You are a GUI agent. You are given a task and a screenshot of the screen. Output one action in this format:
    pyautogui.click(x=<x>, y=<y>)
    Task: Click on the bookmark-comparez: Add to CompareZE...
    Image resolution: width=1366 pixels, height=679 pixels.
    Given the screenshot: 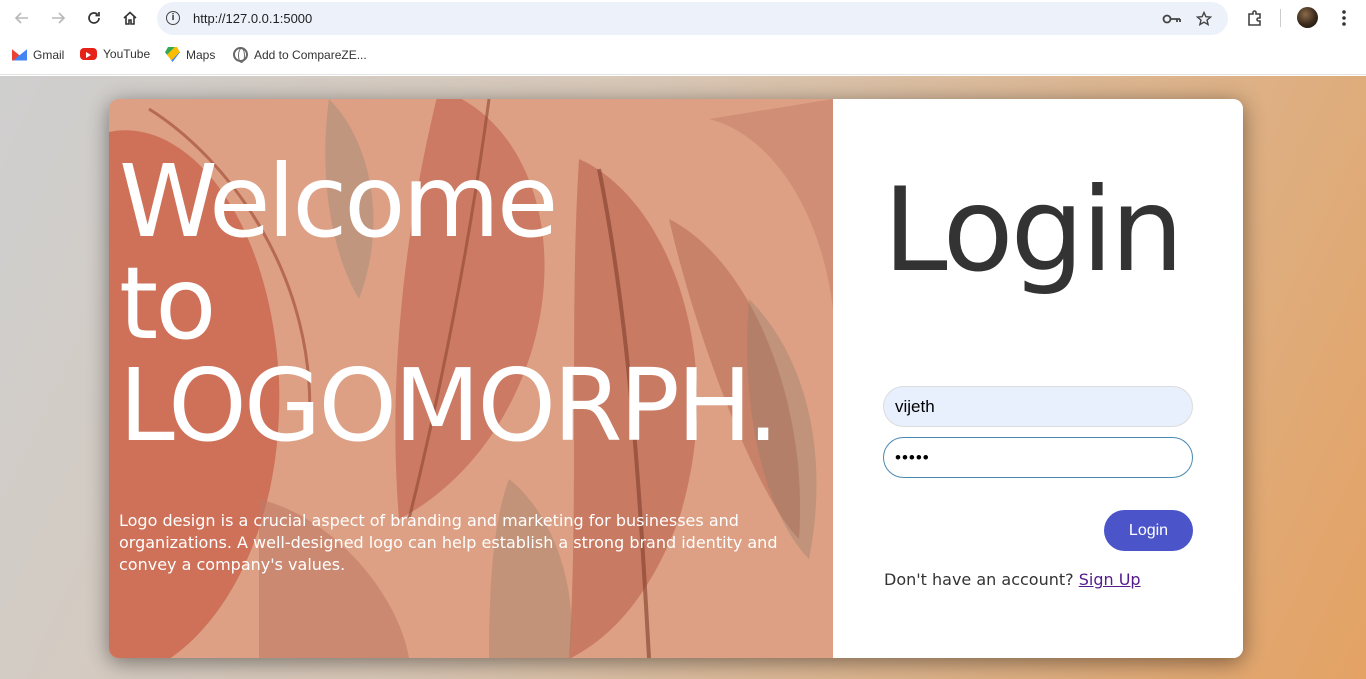 What is the action you would take?
    pyautogui.click(x=300, y=55)
    